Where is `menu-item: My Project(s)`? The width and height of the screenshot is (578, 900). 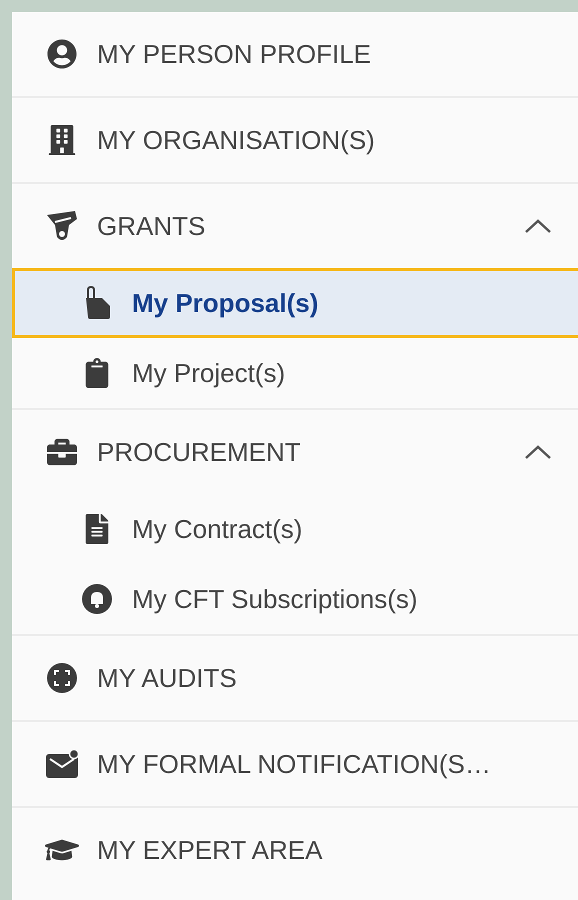
menu-item: My Project(s) is located at coordinates (295, 373).